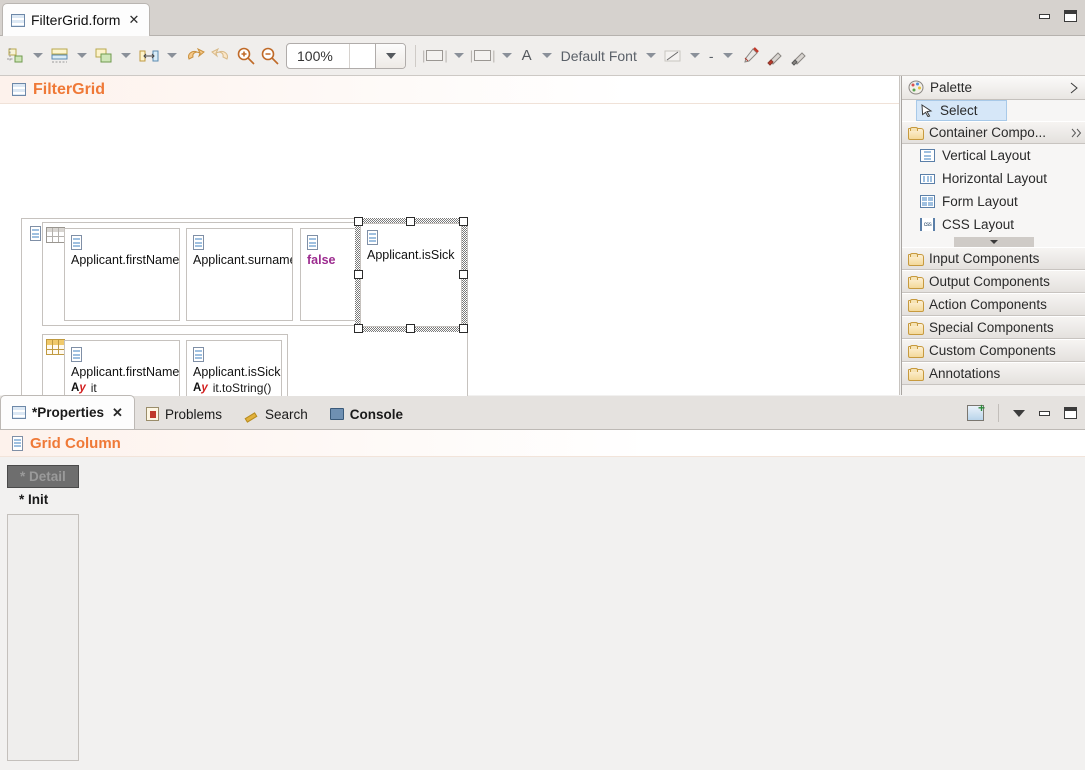 The width and height of the screenshot is (1085, 770). I want to click on line-width-label: -, so click(711, 56).